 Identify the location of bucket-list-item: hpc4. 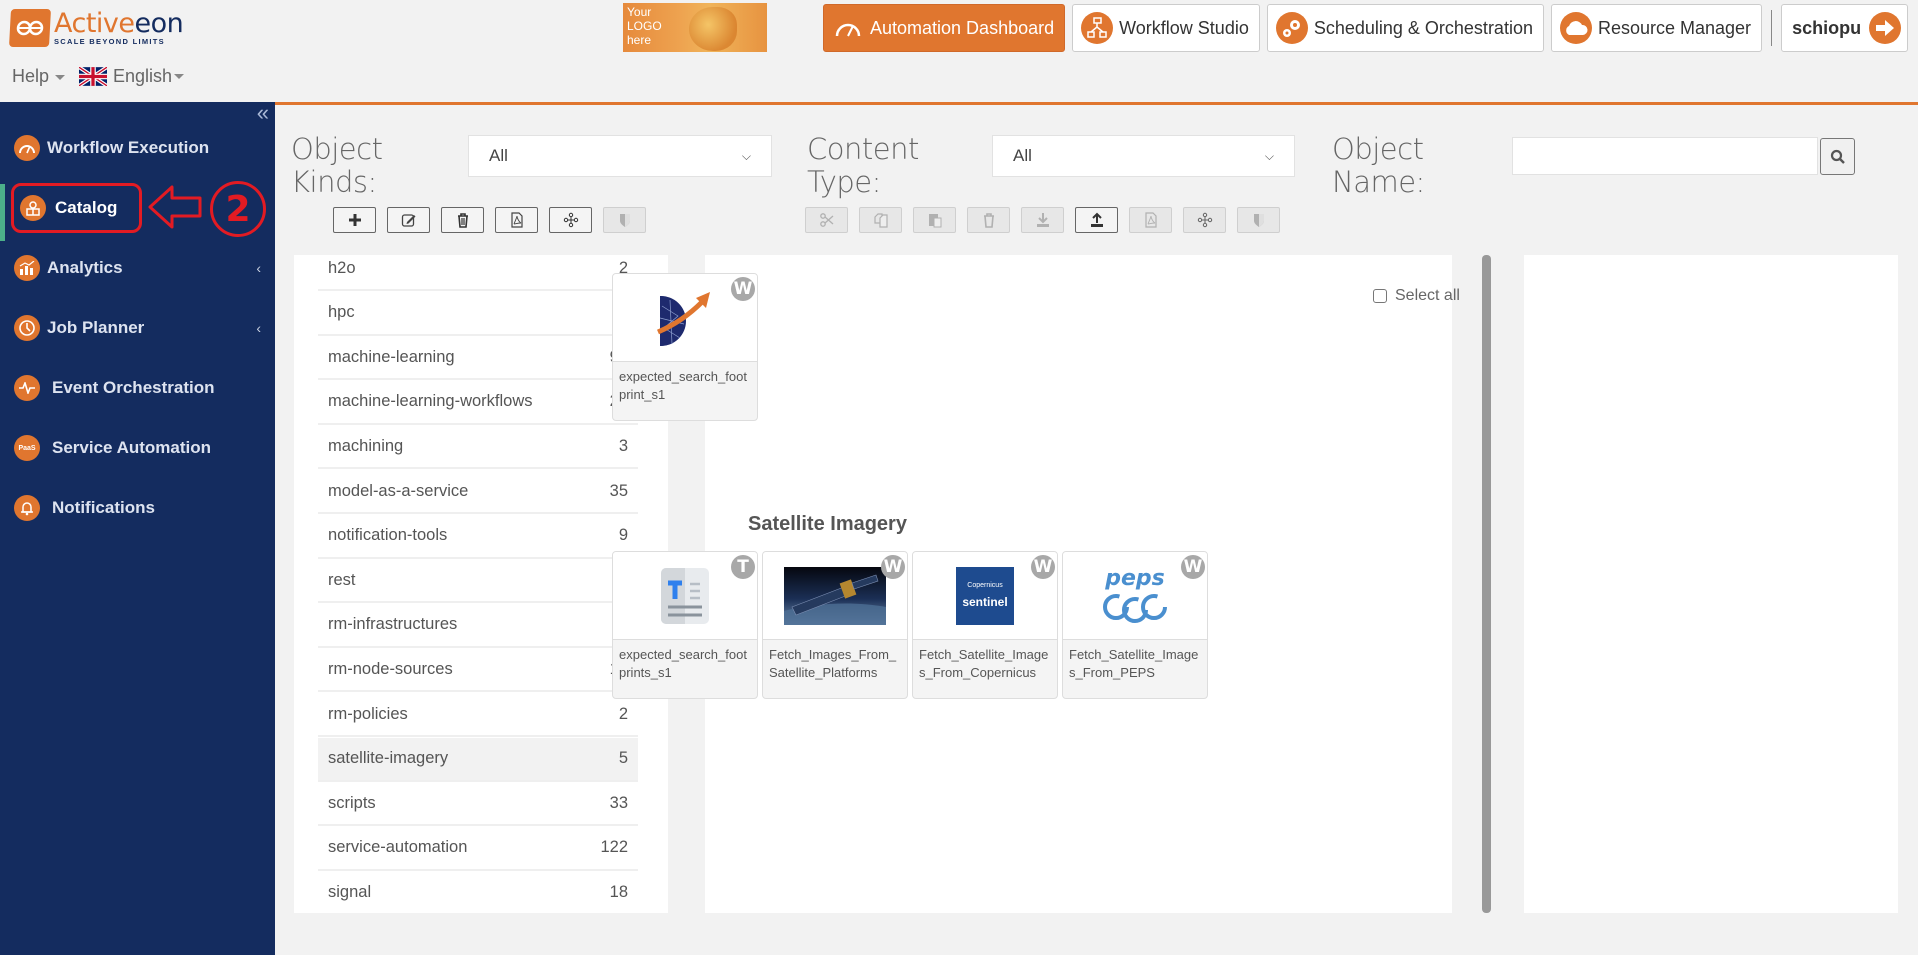
(478, 314).